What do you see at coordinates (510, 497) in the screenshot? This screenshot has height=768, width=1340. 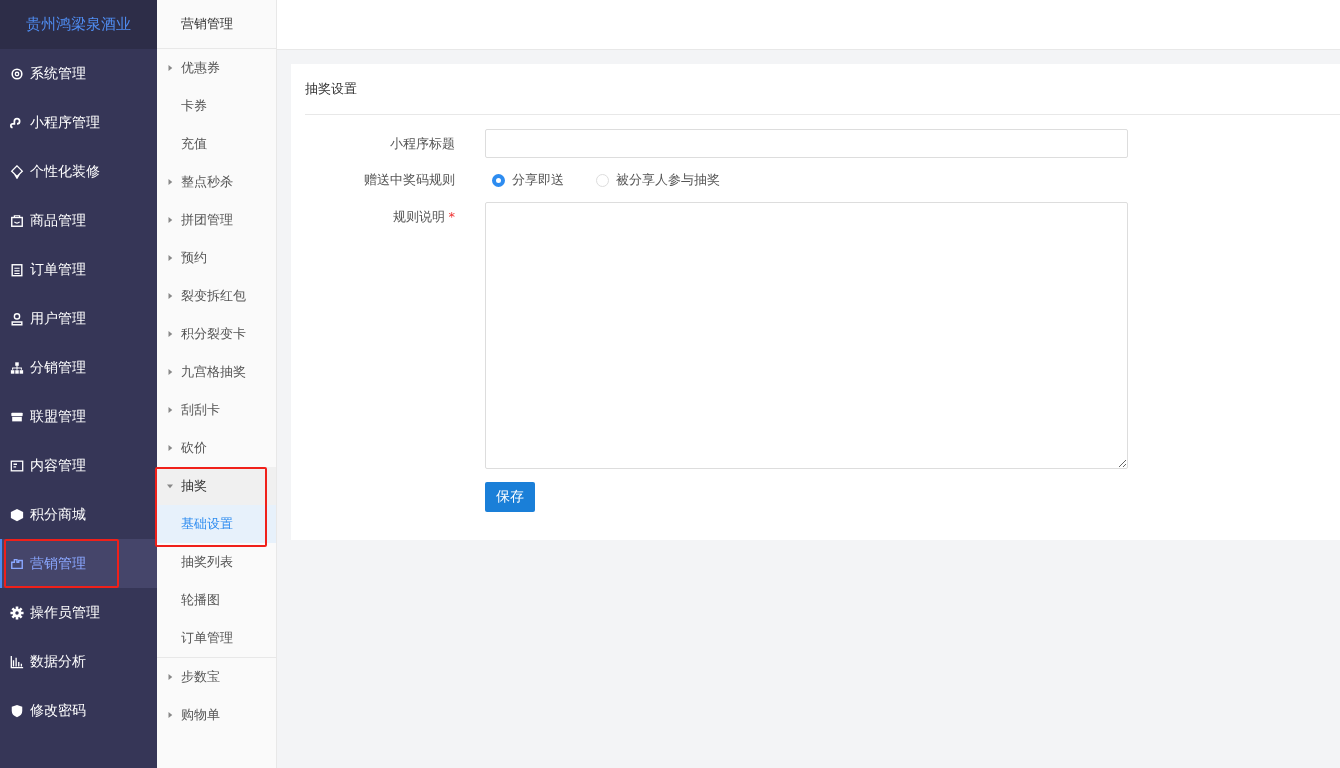 I see `save-button: 保存` at bounding box center [510, 497].